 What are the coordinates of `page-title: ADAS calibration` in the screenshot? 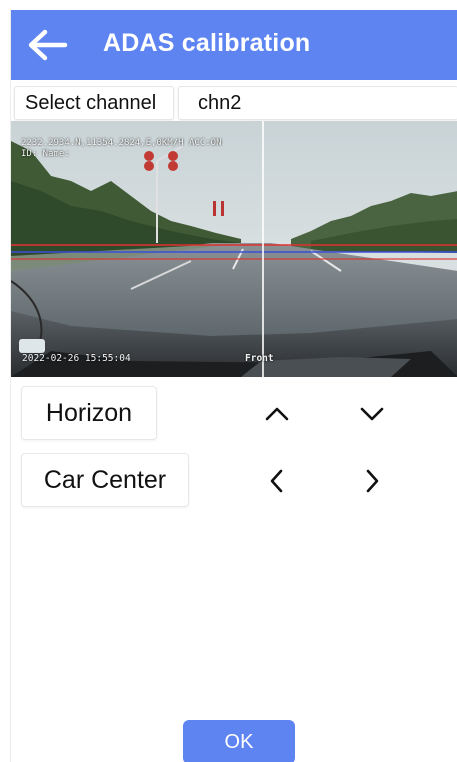 It's located at (207, 43).